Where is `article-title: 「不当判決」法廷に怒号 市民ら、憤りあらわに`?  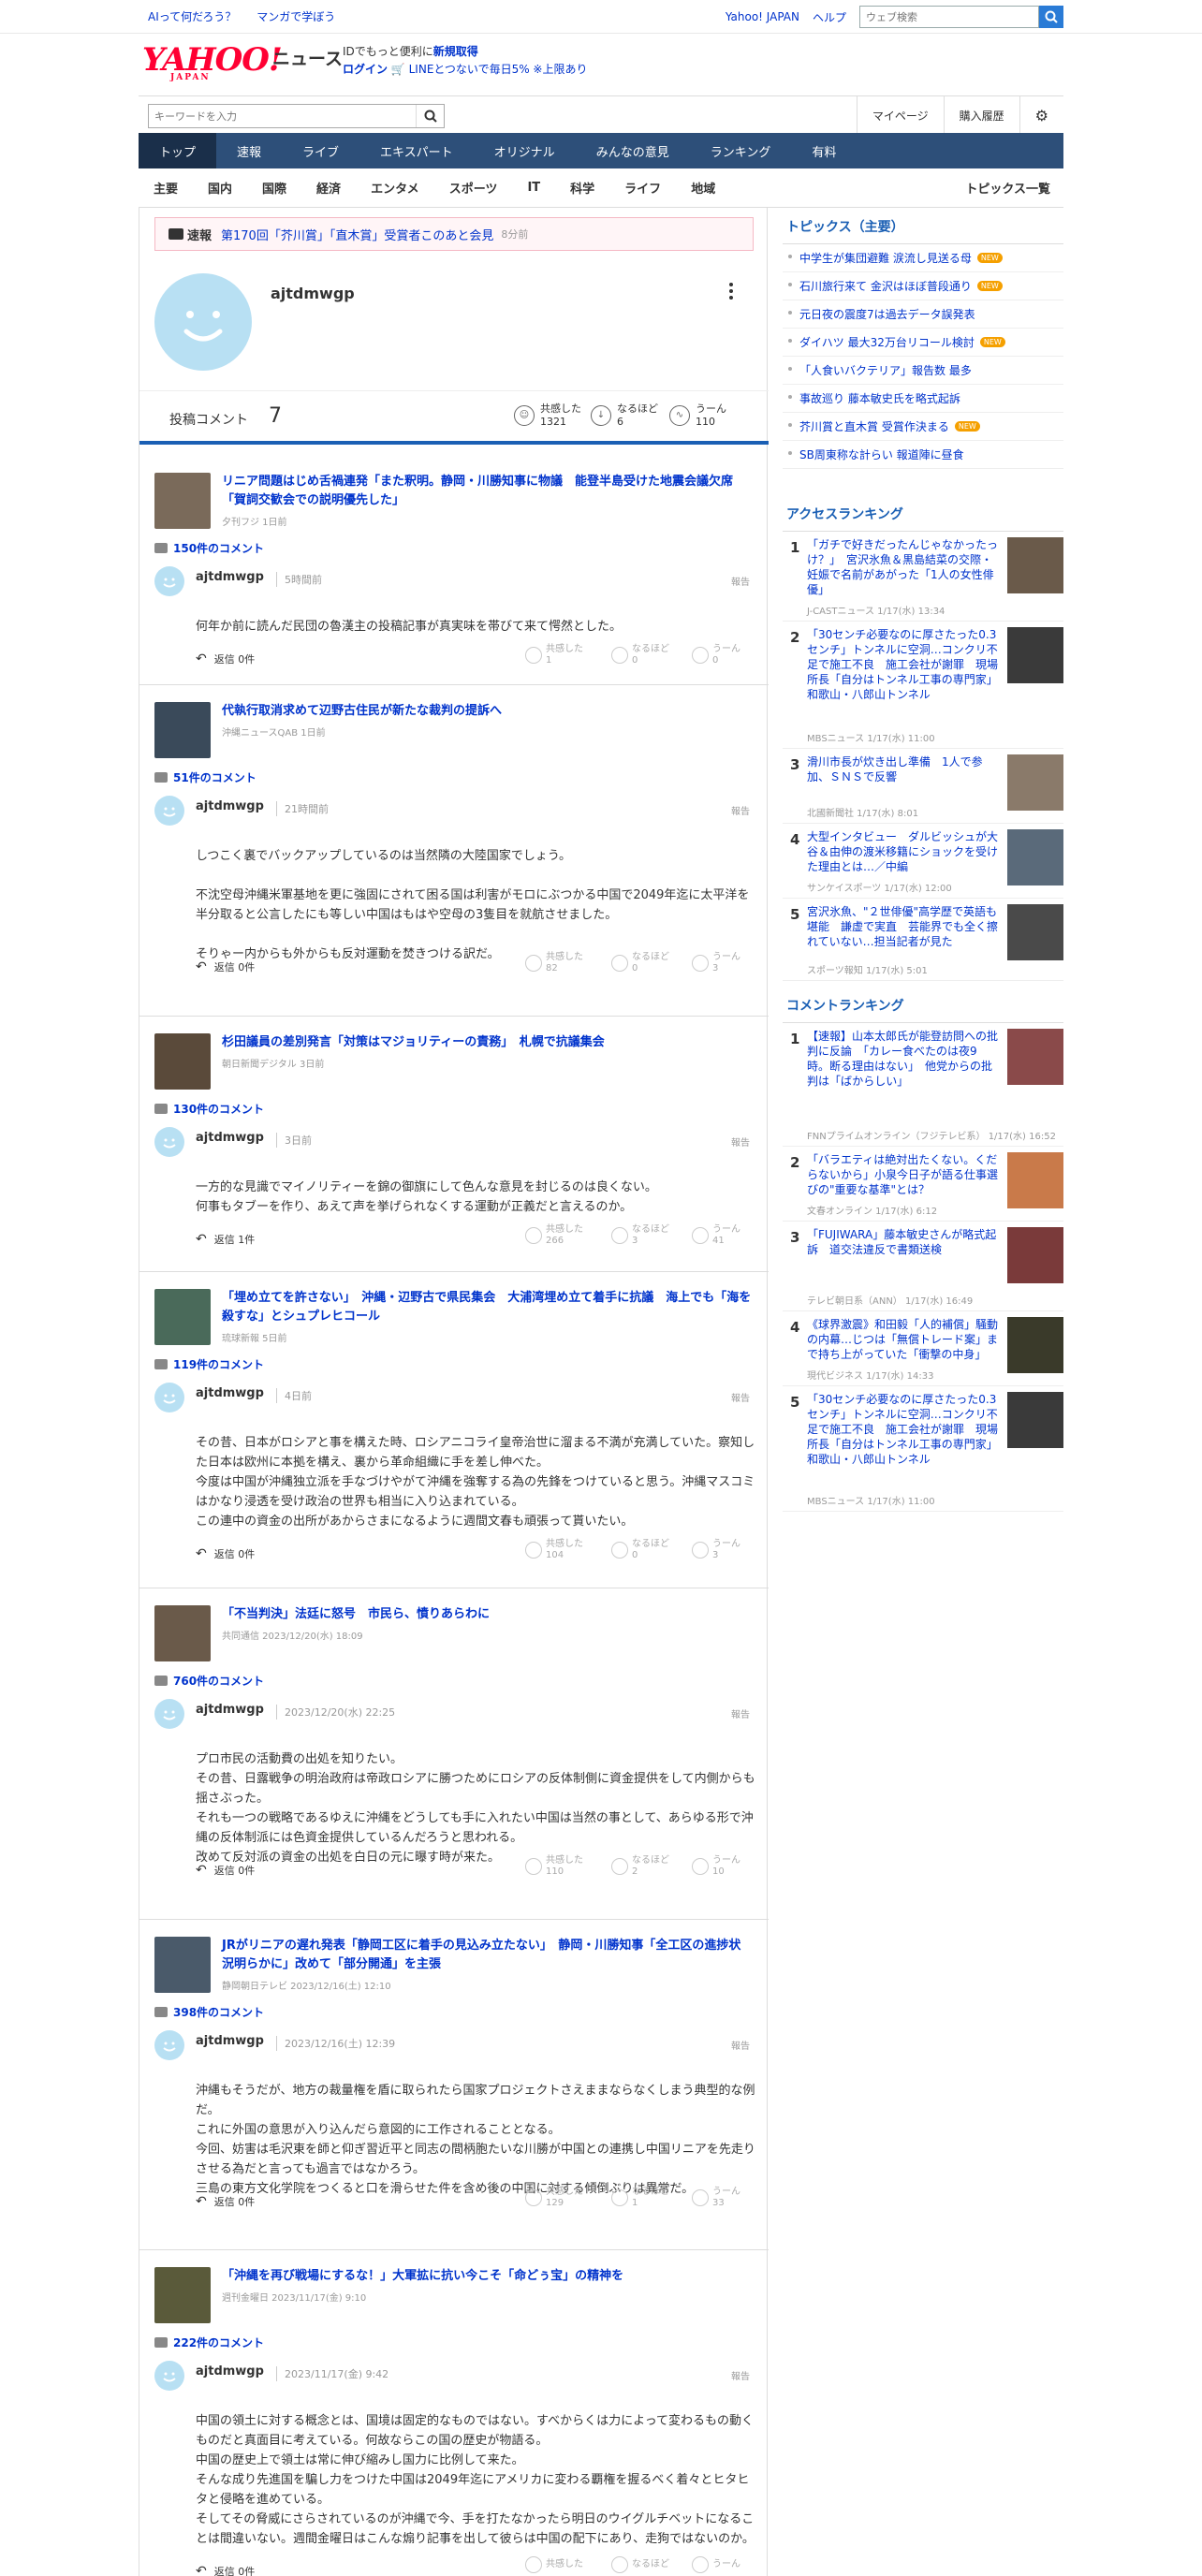
article-title: 「不当判決」法廷に怒号 市民ら、憤りあらわに is located at coordinates (487, 1615).